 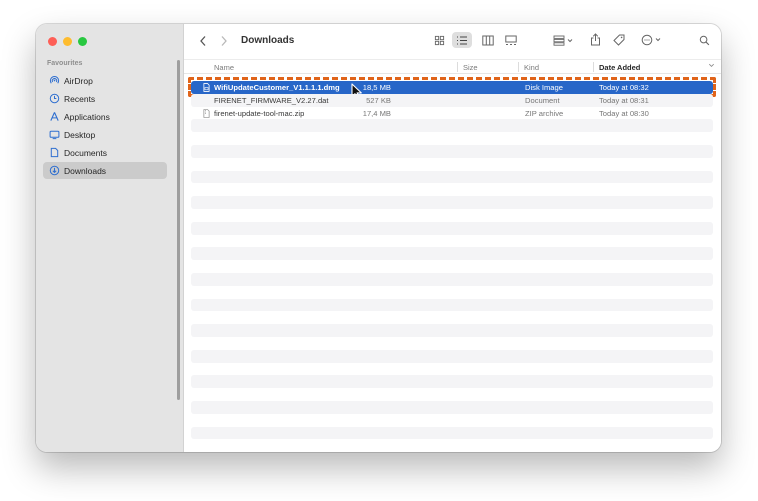 I want to click on minimize-button, so click(x=67, y=41).